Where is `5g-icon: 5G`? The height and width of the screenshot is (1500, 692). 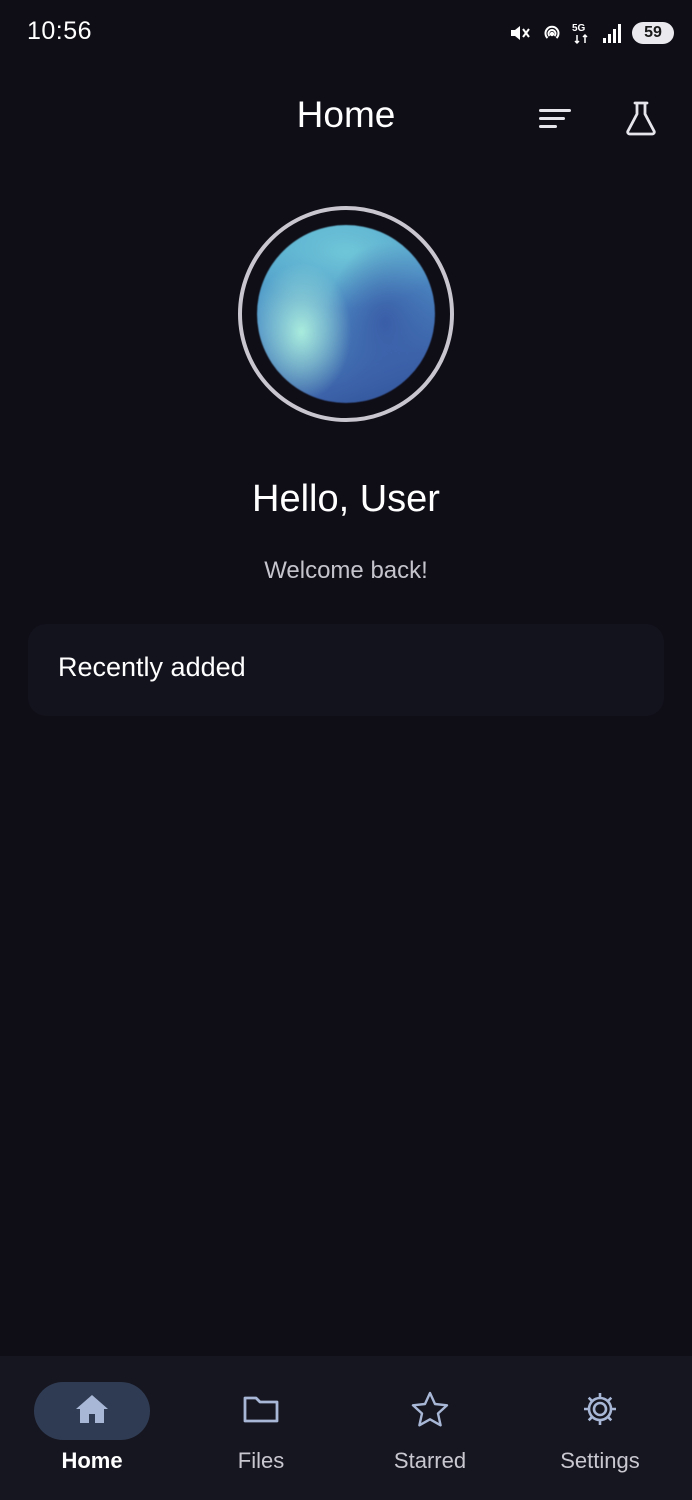 5g-icon: 5G is located at coordinates (583, 33).